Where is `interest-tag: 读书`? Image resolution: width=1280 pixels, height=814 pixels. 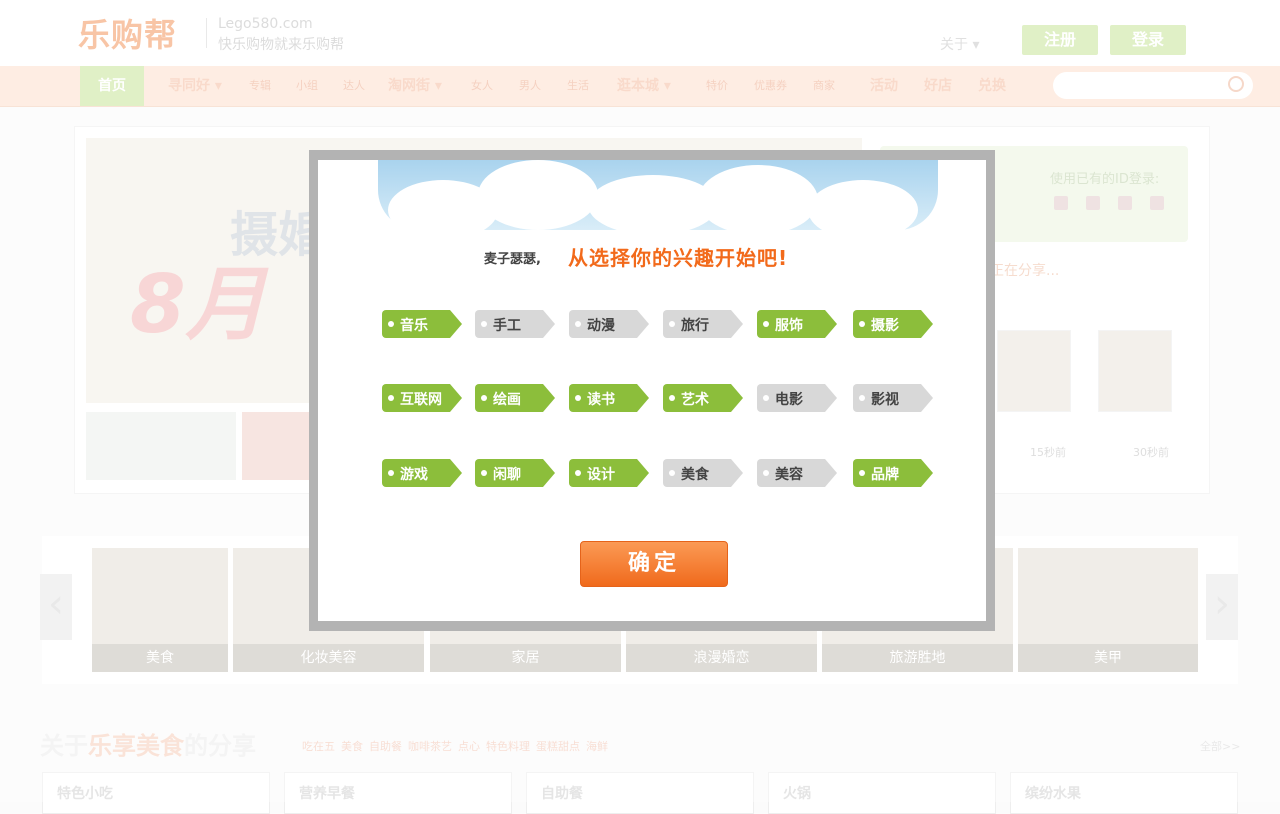 interest-tag: 读书 is located at coordinates (609, 400).